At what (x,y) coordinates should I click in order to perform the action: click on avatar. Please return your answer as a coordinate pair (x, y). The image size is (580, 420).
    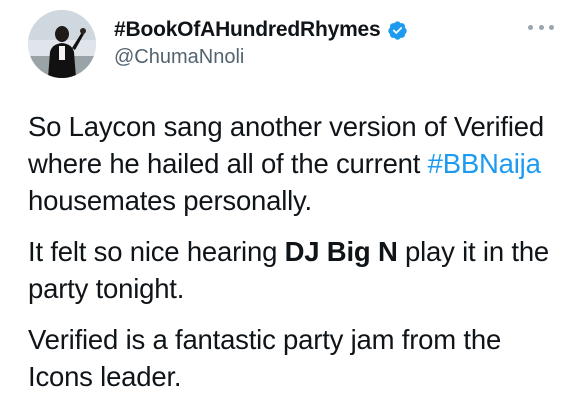
    Looking at the image, I should click on (62, 44).